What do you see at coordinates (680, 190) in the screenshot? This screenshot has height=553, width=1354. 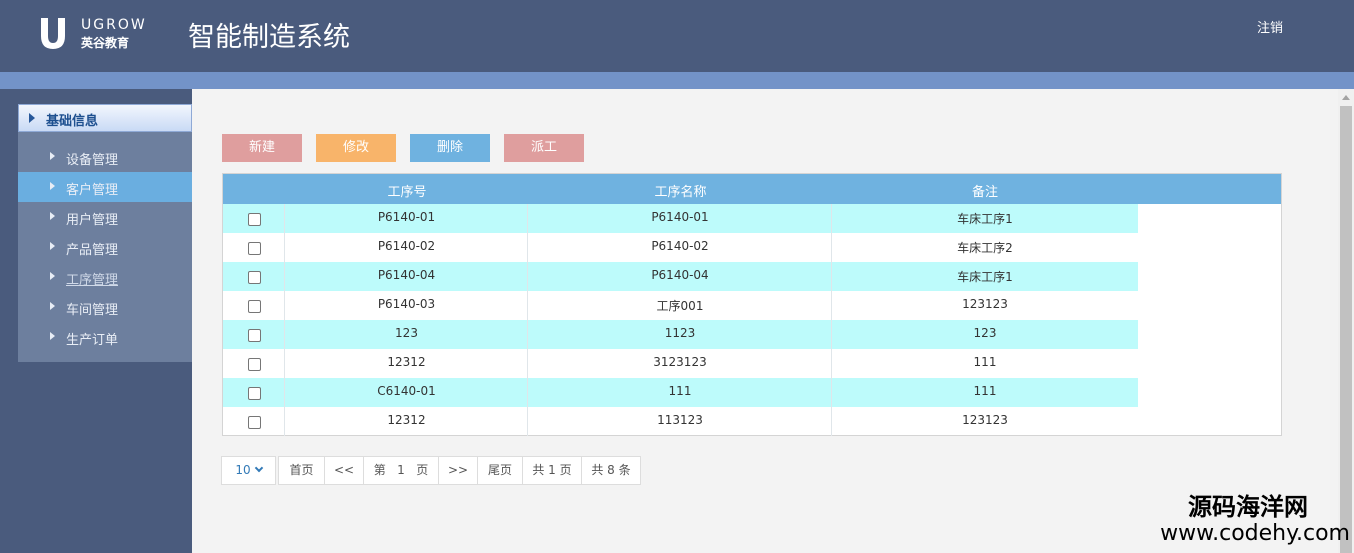 I see `column-header-process-name: 工序名称` at bounding box center [680, 190].